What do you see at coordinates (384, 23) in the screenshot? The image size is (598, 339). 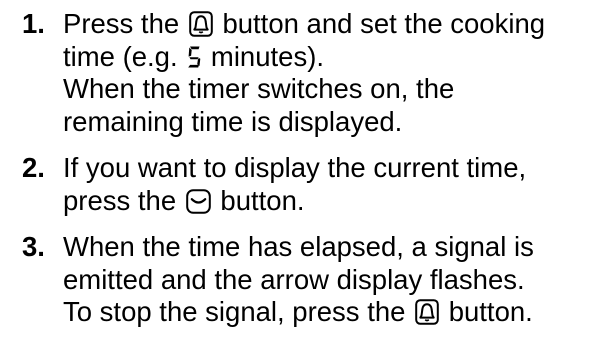 I see `text-segment: button and set the cooking` at bounding box center [384, 23].